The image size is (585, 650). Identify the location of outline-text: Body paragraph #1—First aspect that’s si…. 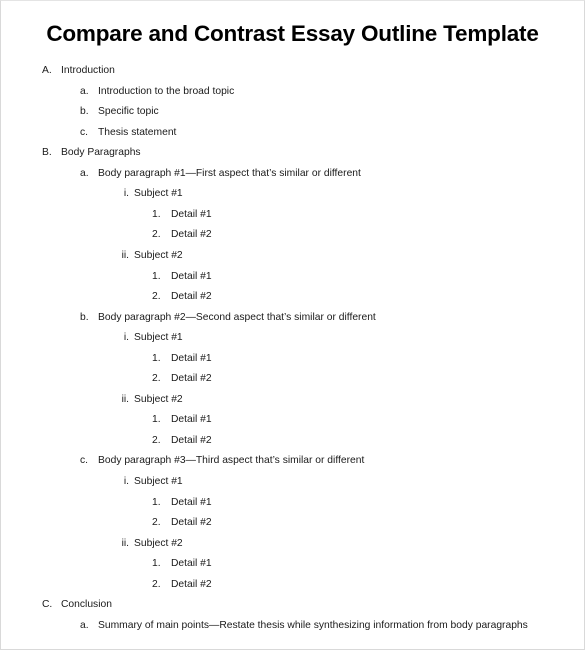
(229, 173).